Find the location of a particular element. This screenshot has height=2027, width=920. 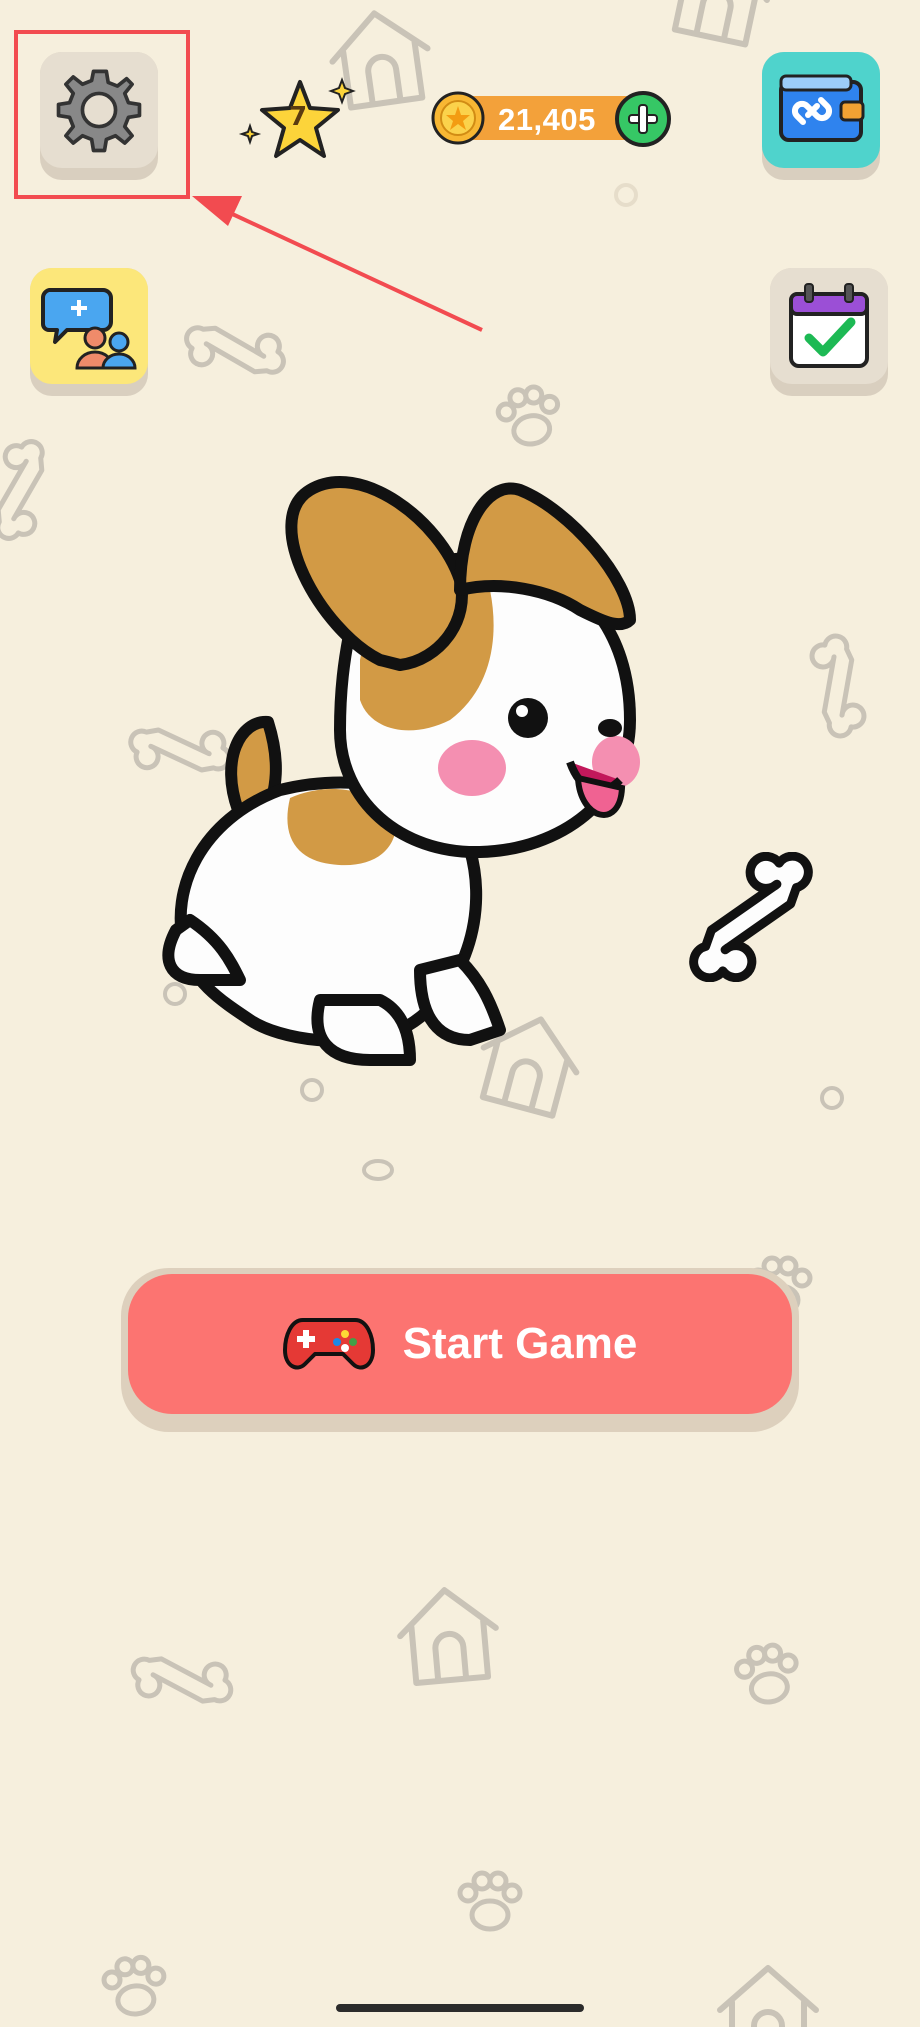

home-indicator is located at coordinates (460, 2008).